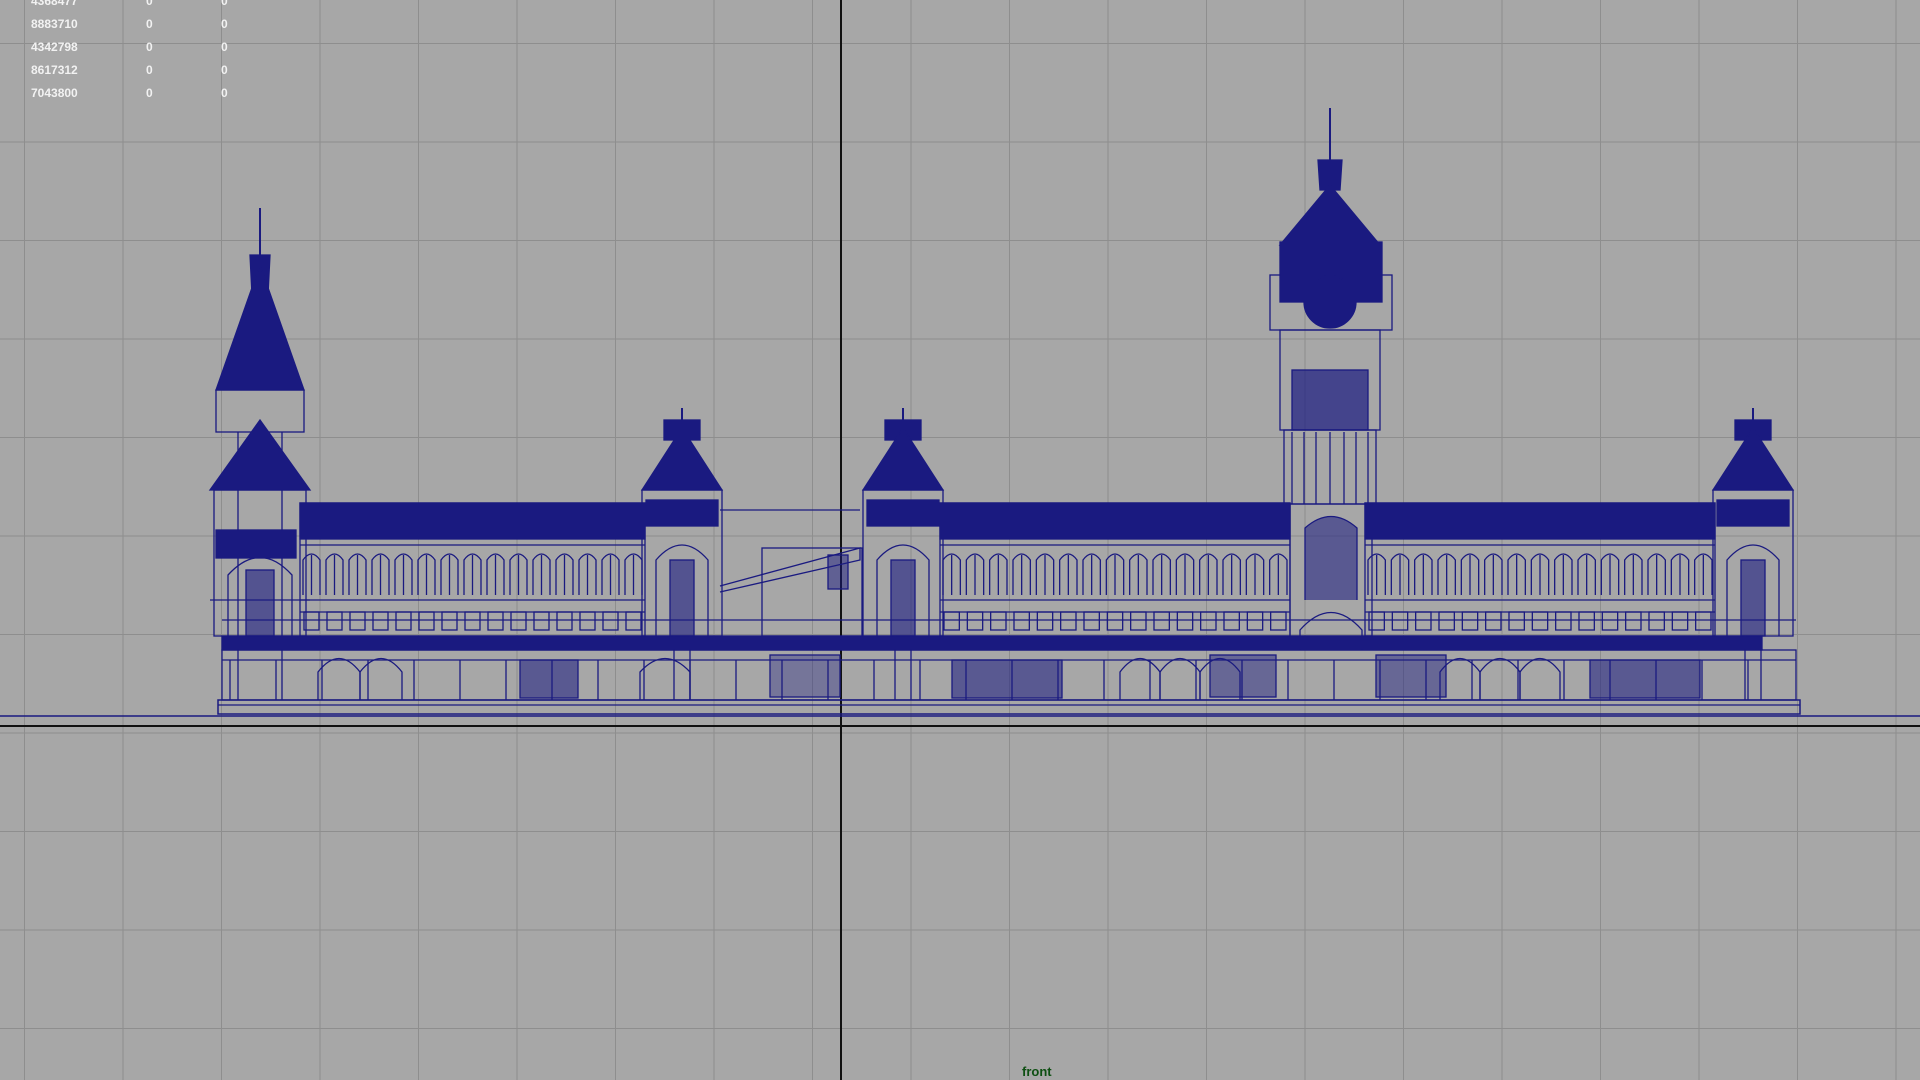 The image size is (1920, 1080). Describe the element at coordinates (260, 454) in the screenshot. I see `left-main-tower` at that location.